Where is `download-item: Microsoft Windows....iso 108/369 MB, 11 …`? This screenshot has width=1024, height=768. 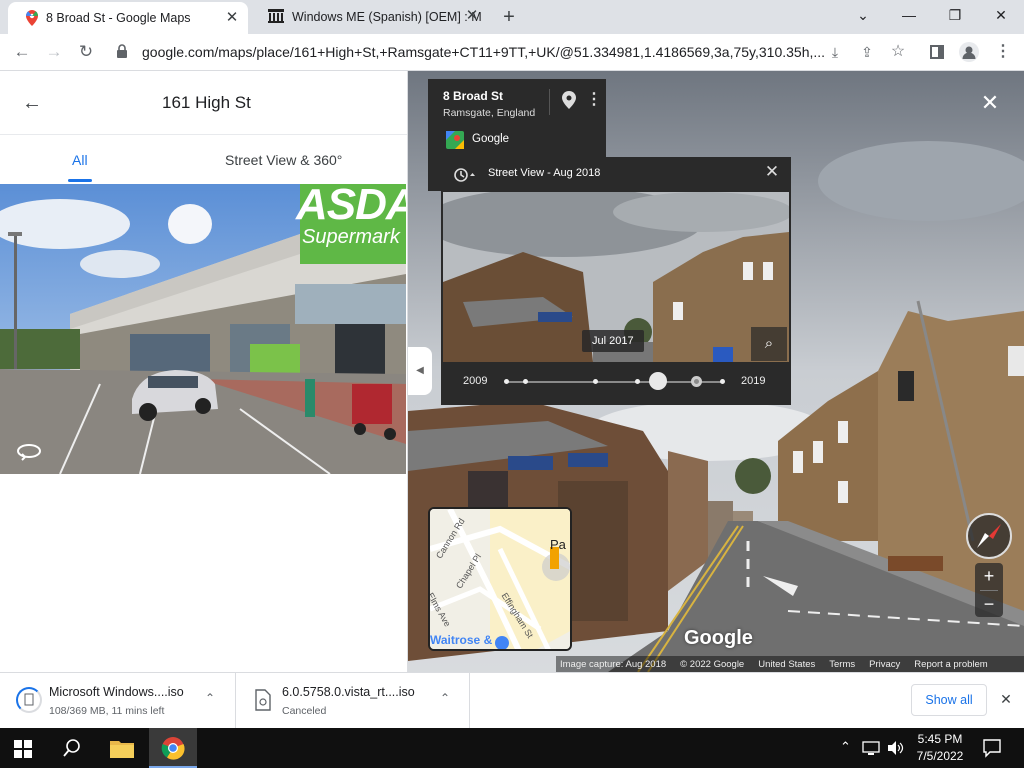
download-item: Microsoft Windows....iso 108/369 MB, 11 … is located at coordinates (118, 701).